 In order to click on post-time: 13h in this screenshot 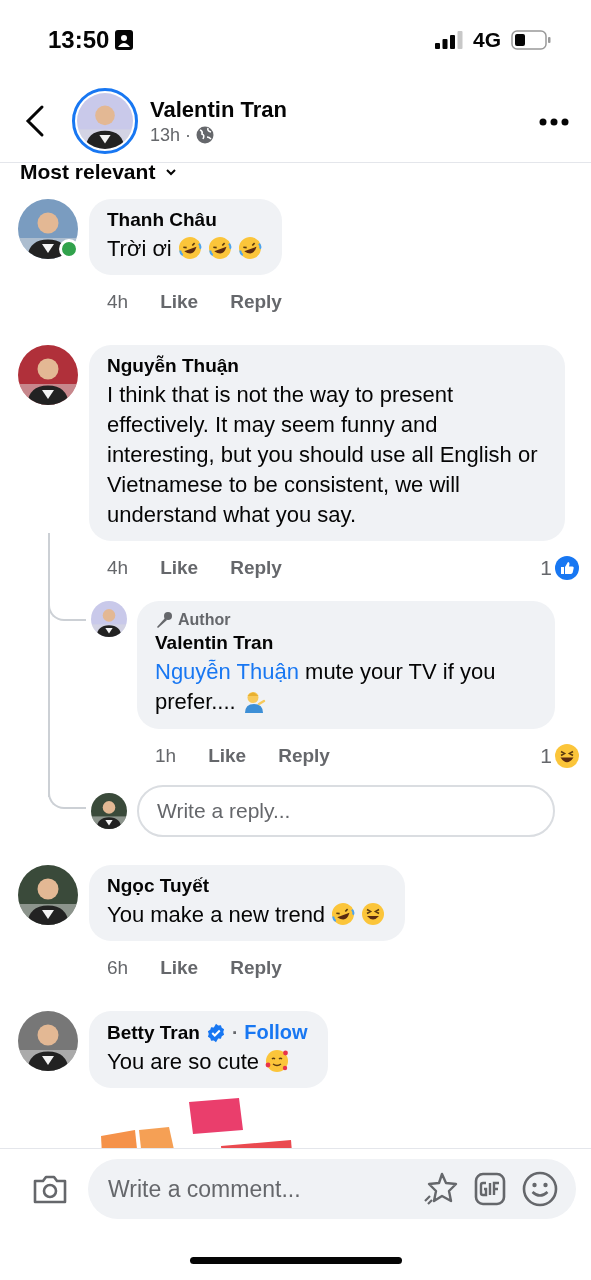, I will do `click(165, 135)`.